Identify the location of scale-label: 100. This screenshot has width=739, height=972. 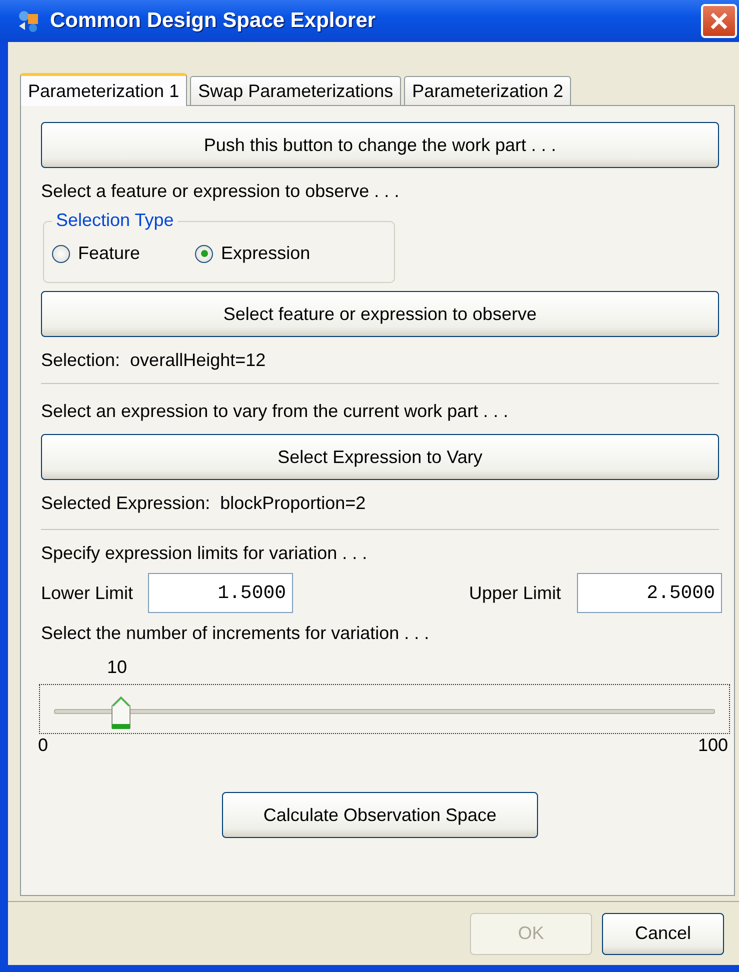
(713, 745).